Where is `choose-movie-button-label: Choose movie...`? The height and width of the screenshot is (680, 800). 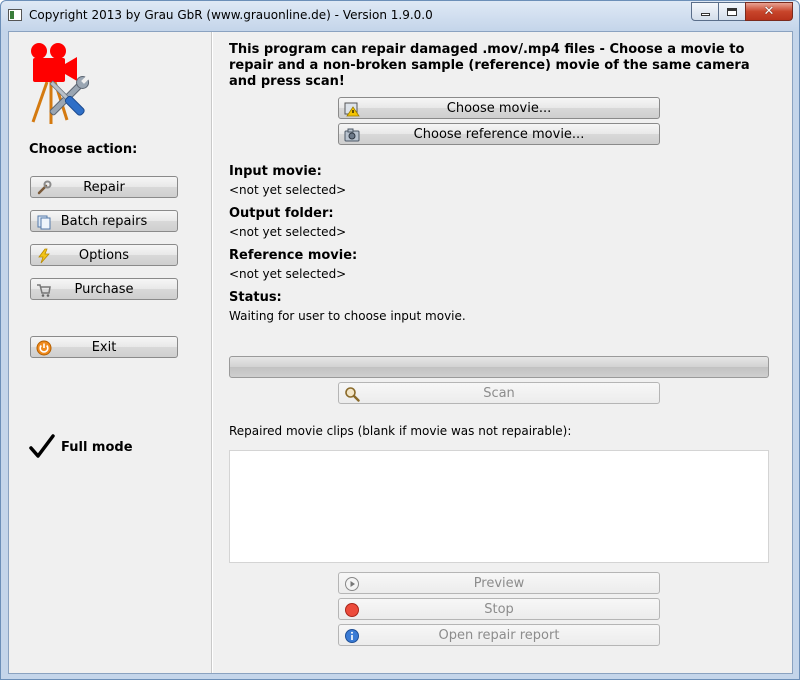 choose-movie-button-label: Choose movie... is located at coordinates (499, 108).